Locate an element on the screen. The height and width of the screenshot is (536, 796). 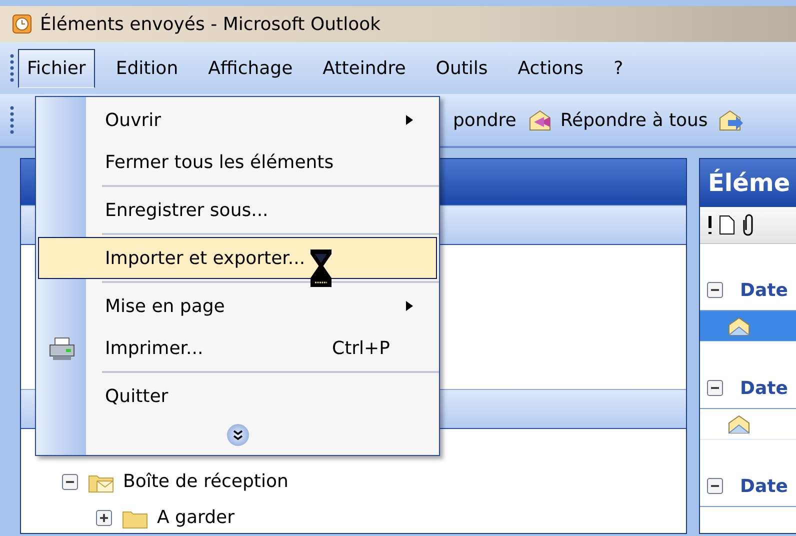
menu-entry: Fermer tous les éléments is located at coordinates (237, 162).